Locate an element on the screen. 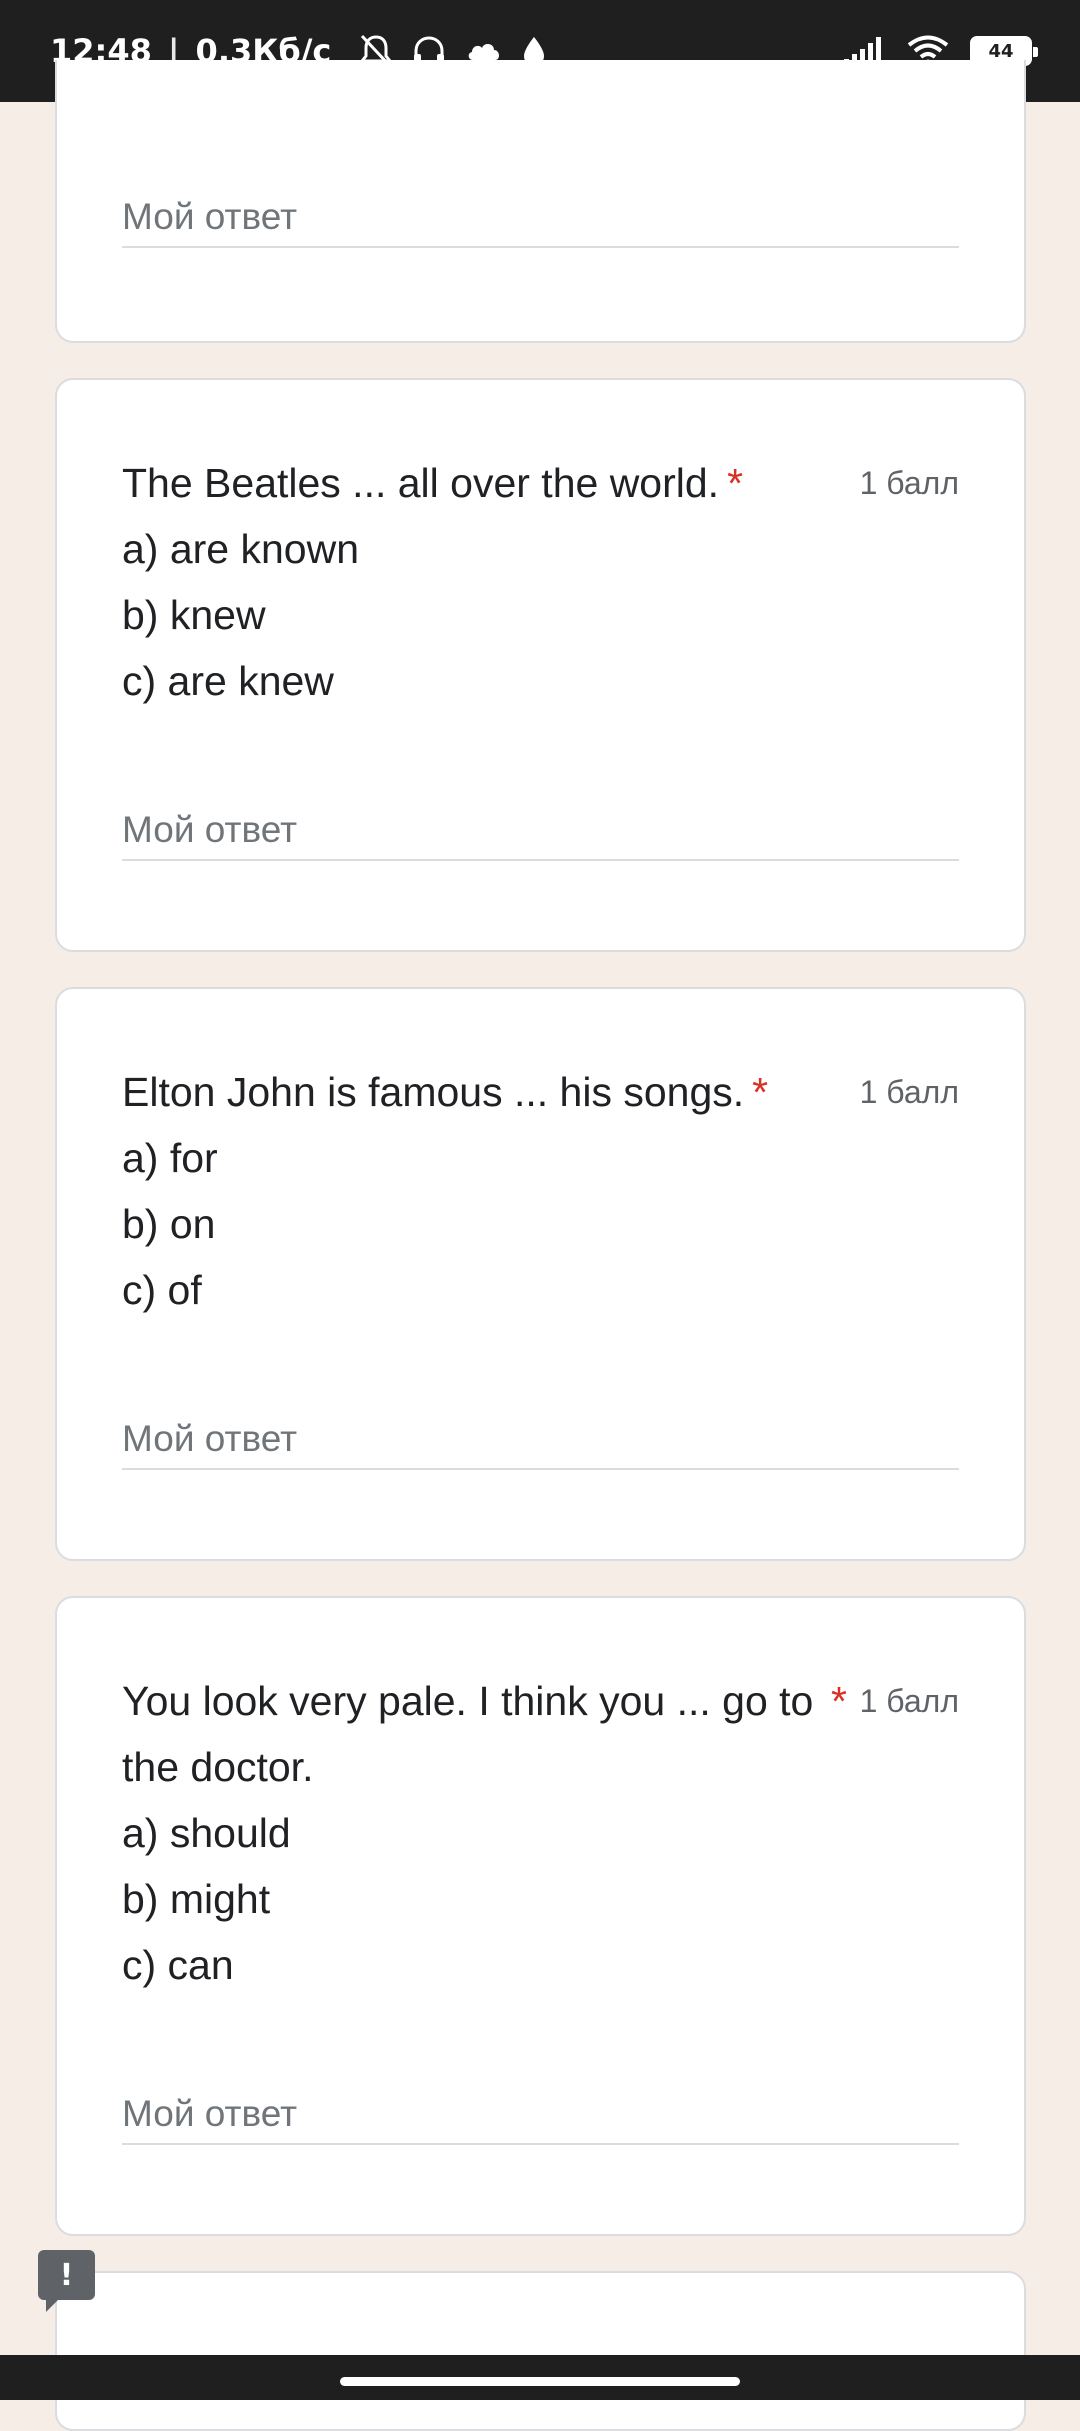 This screenshot has width=1080, height=2431. report-button: ! is located at coordinates (66, 2281).